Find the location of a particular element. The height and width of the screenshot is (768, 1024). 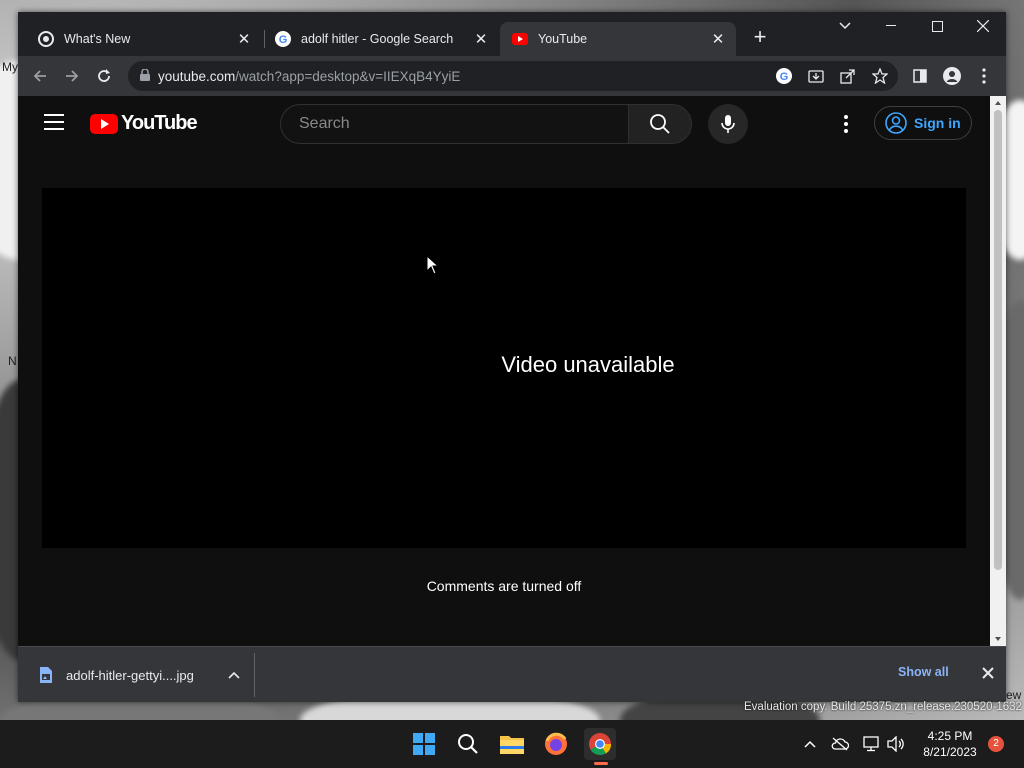

desktop-icon-label: ew is located at coordinates (1013, 695).